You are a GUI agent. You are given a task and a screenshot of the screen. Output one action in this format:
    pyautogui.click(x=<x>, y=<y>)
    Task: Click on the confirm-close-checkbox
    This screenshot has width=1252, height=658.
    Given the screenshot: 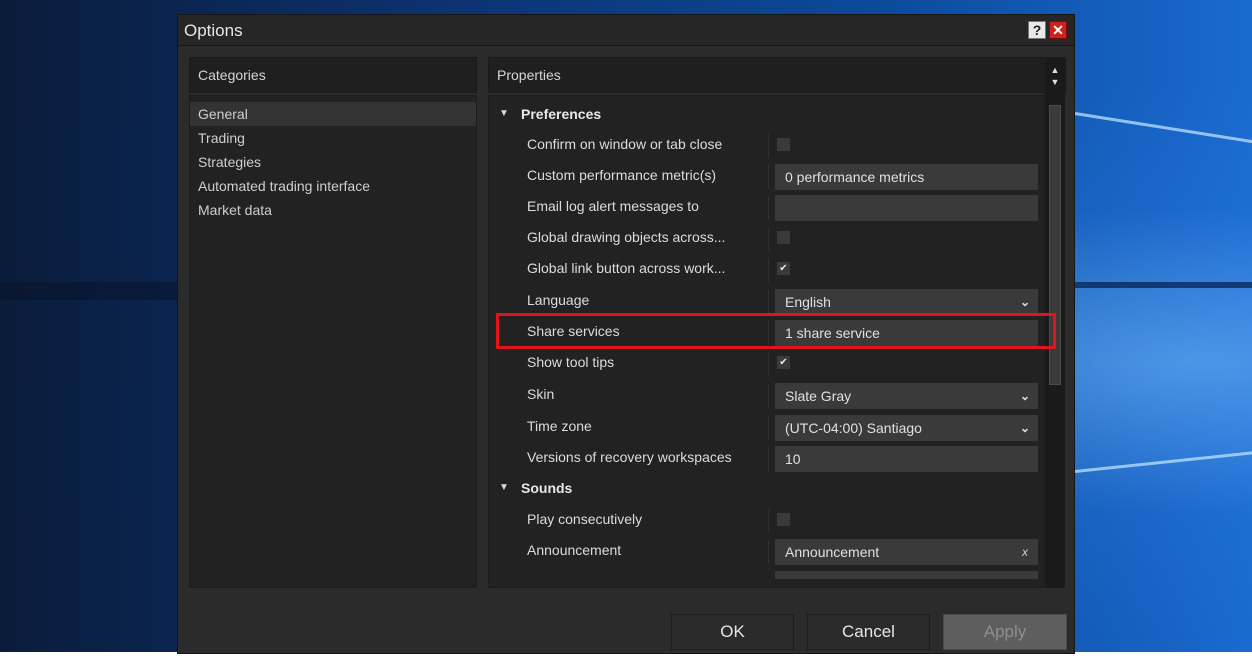 What is the action you would take?
    pyautogui.click(x=783, y=144)
    